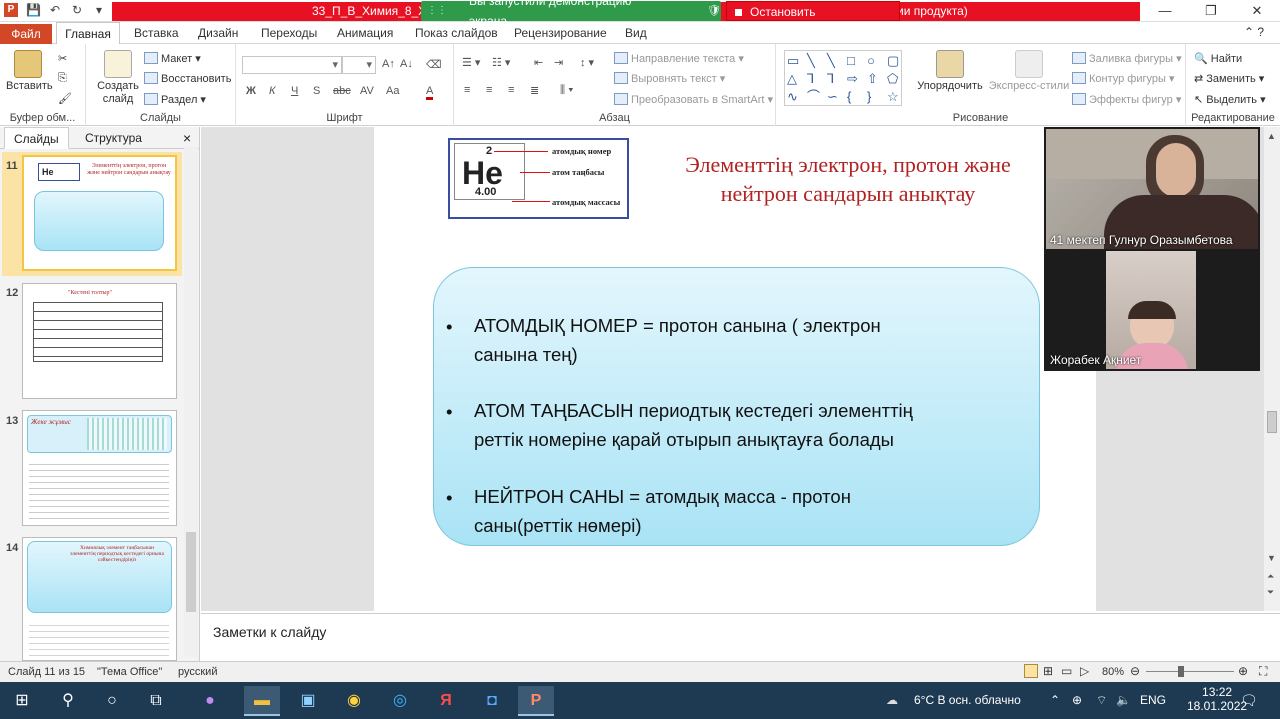  I want to click on close-panel-icon: ×, so click(187, 138).